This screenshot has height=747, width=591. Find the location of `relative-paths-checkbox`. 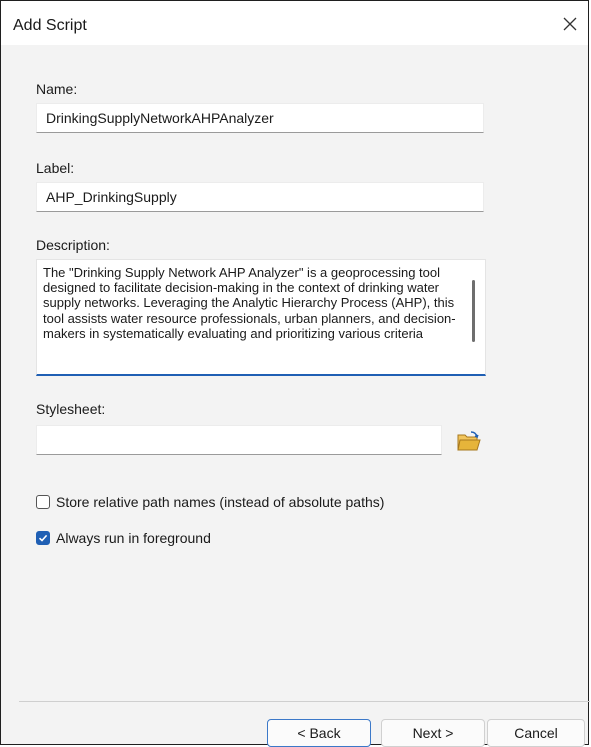

relative-paths-checkbox is located at coordinates (43, 502).